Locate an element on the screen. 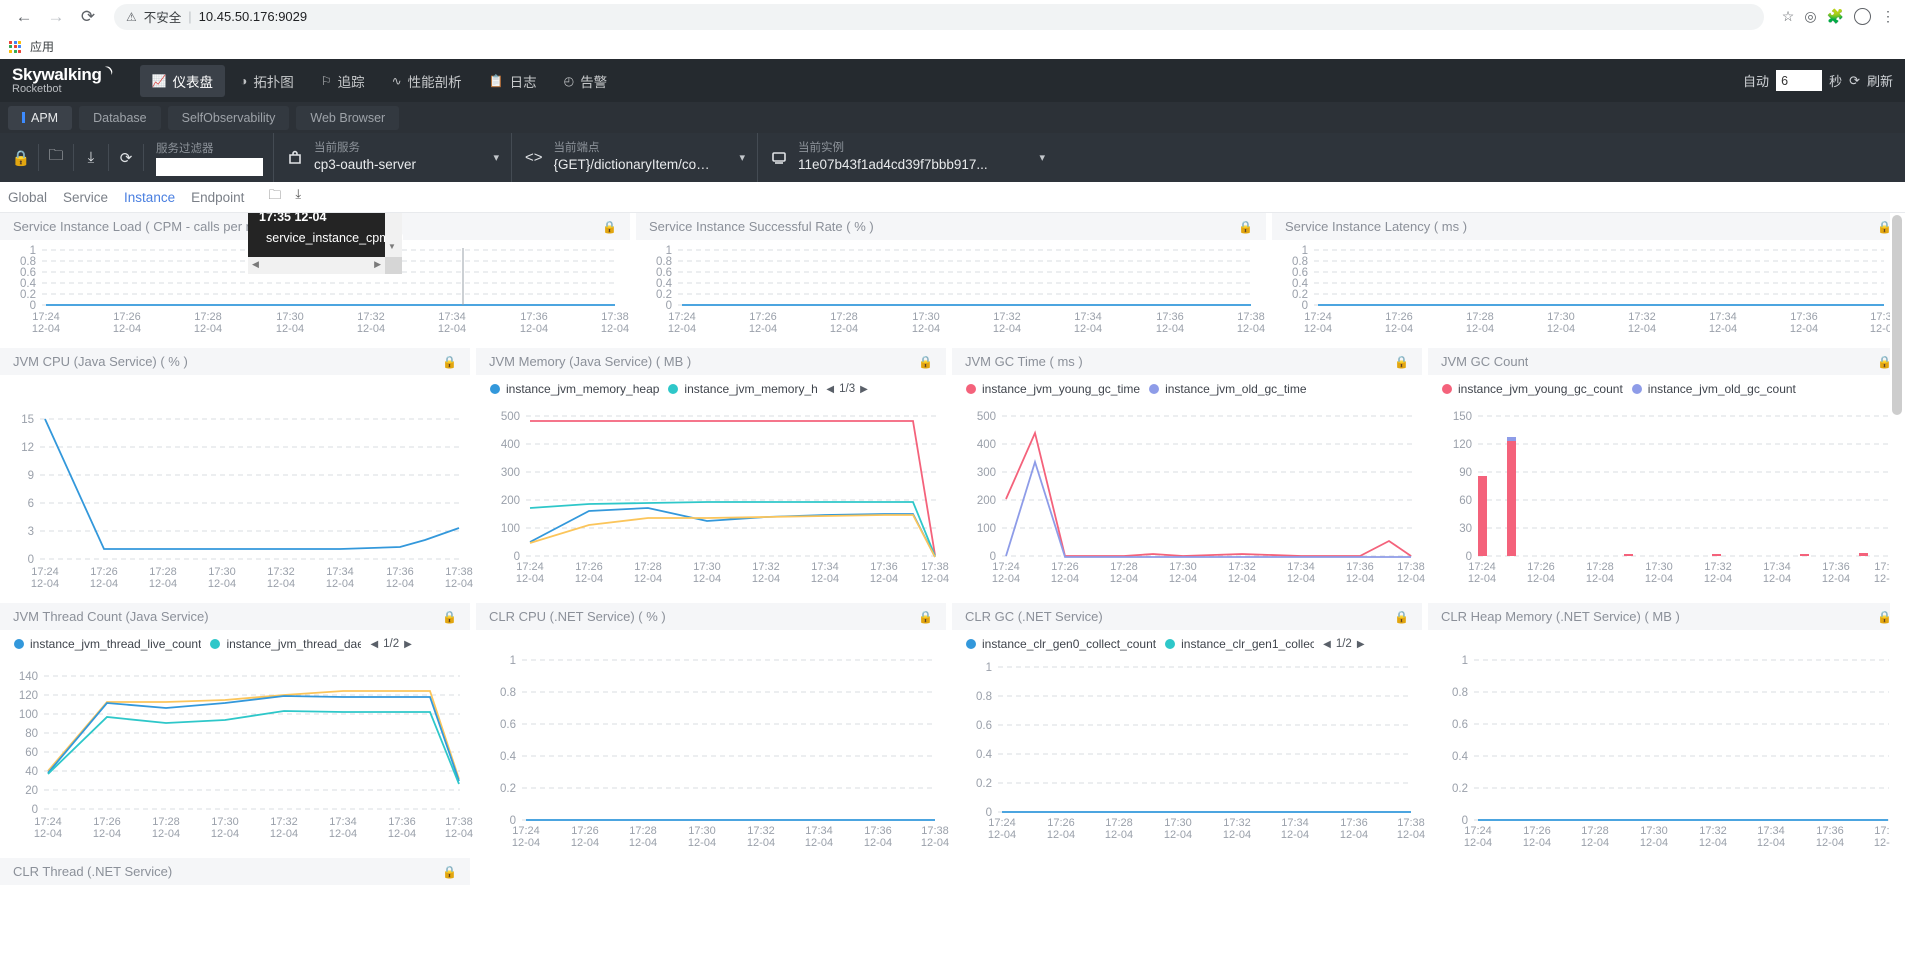 The width and height of the screenshot is (1905, 967). series-line-young-gc-time is located at coordinates (1208, 493).